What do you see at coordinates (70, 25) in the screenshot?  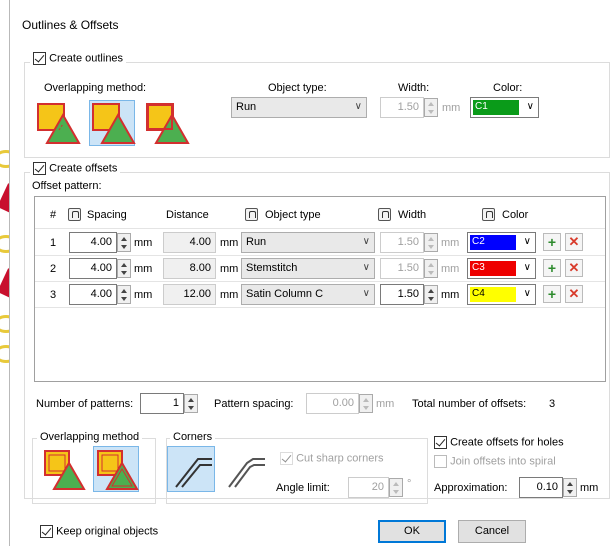 I see `dialog-title: Outlines & Offsets` at bounding box center [70, 25].